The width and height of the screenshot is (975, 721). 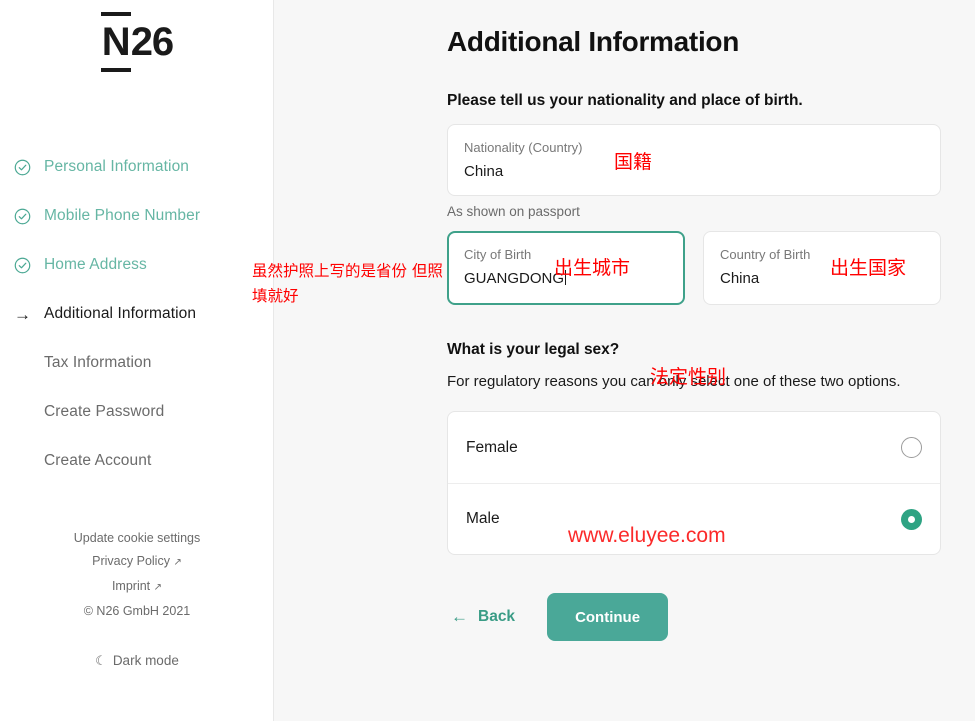 What do you see at coordinates (459, 616) in the screenshot?
I see `arrow-left-icon: ←` at bounding box center [459, 616].